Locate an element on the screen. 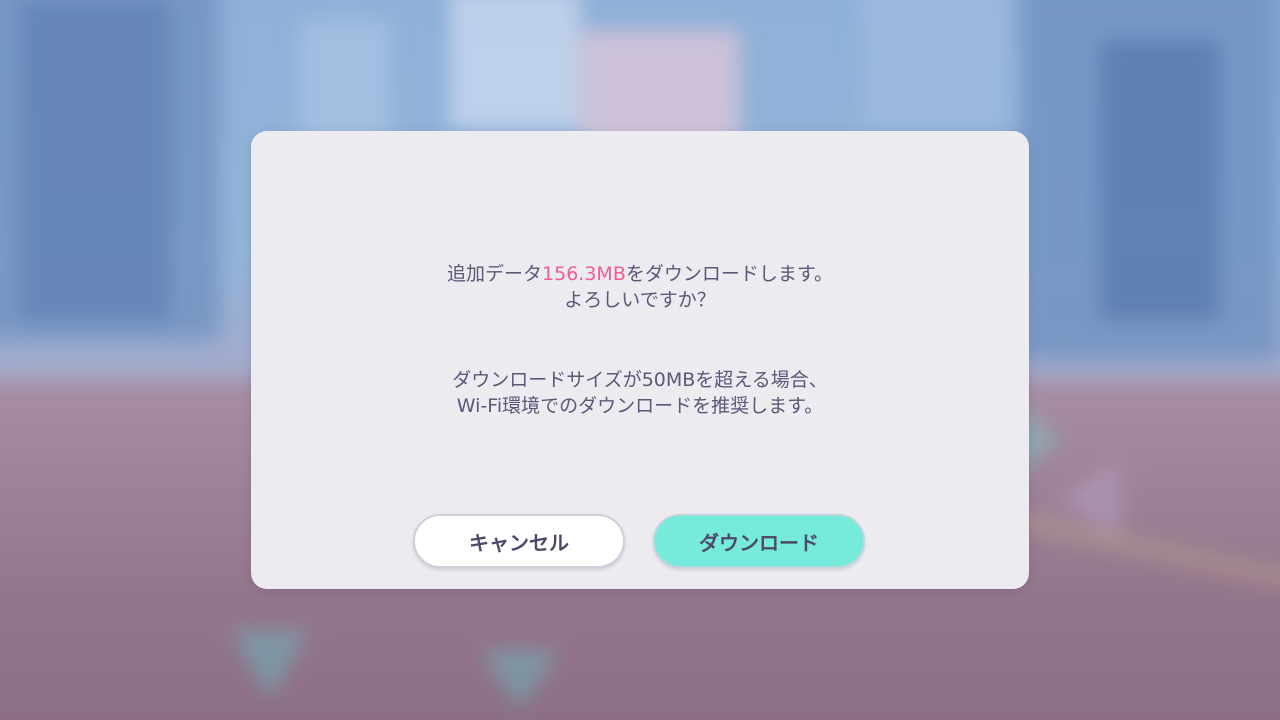 The height and width of the screenshot is (720, 1280). download-button: ダウンロード is located at coordinates (759, 541).